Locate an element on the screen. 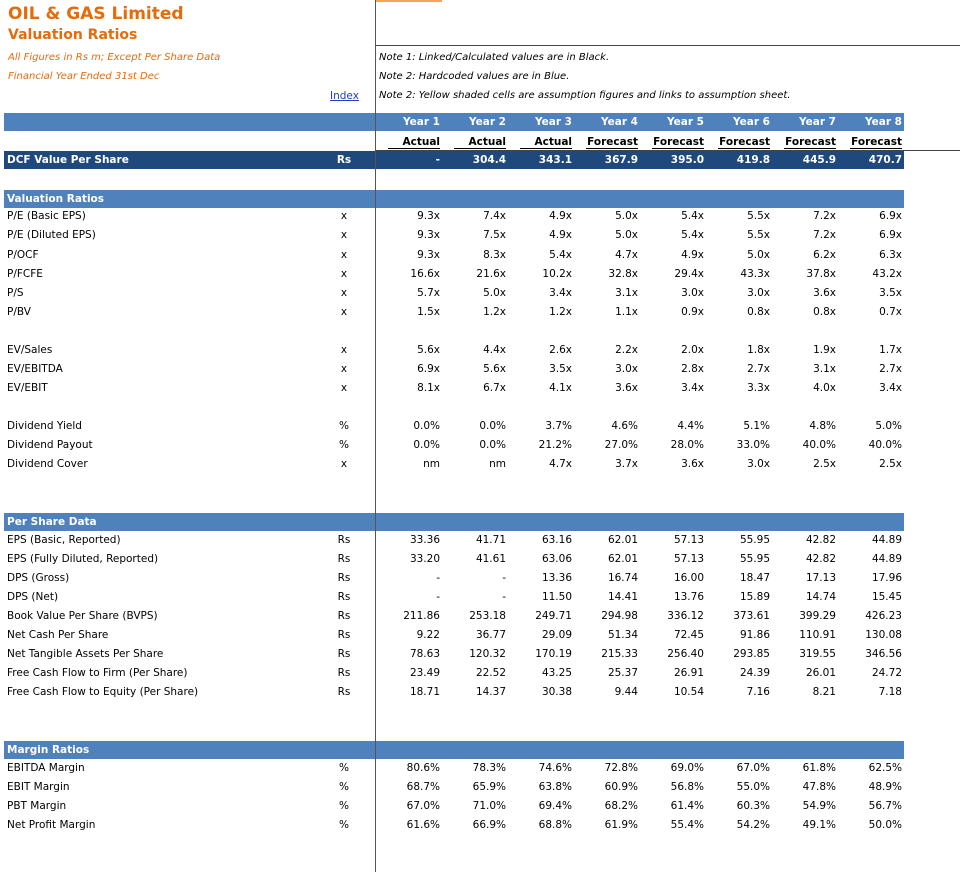  value-cell: 211.86 is located at coordinates (409, 616).